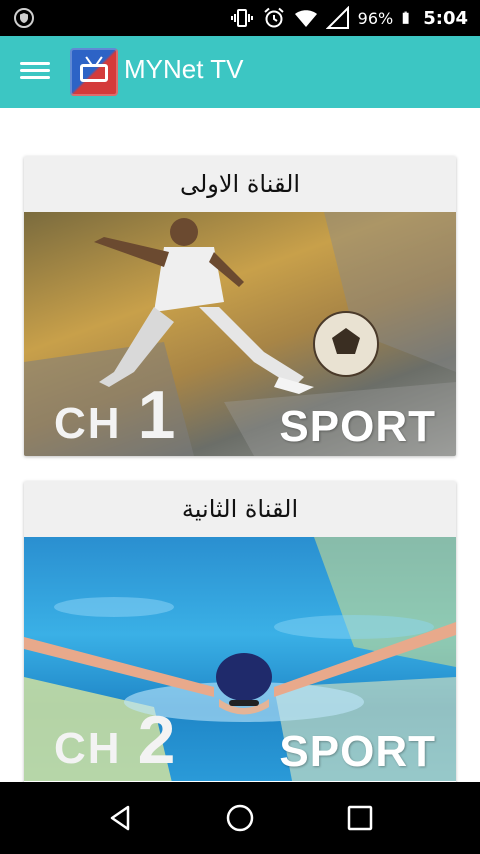  What do you see at coordinates (305, 18) in the screenshot?
I see `wifi-icon` at bounding box center [305, 18].